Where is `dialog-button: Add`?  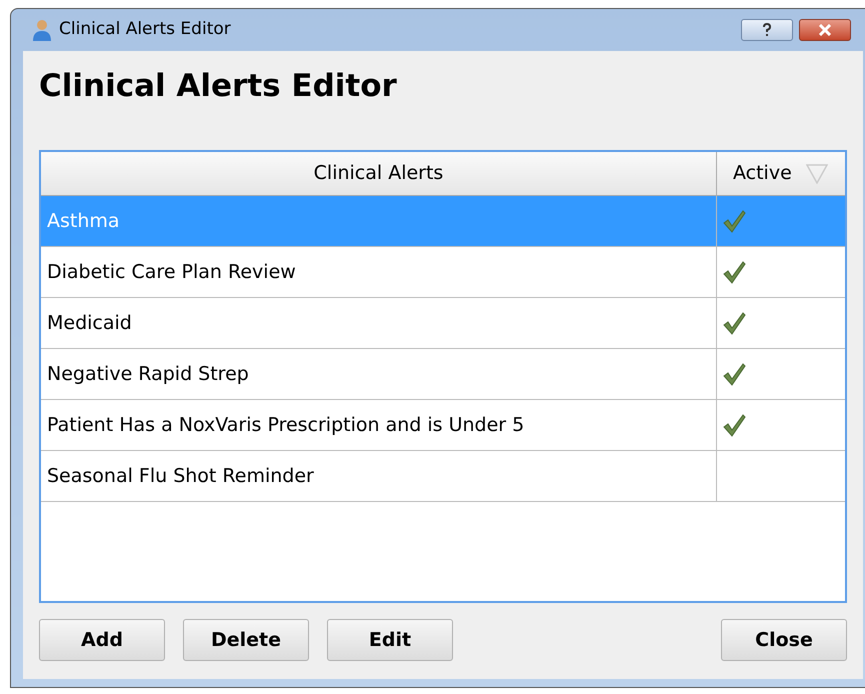 dialog-button: Add is located at coordinates (102, 640).